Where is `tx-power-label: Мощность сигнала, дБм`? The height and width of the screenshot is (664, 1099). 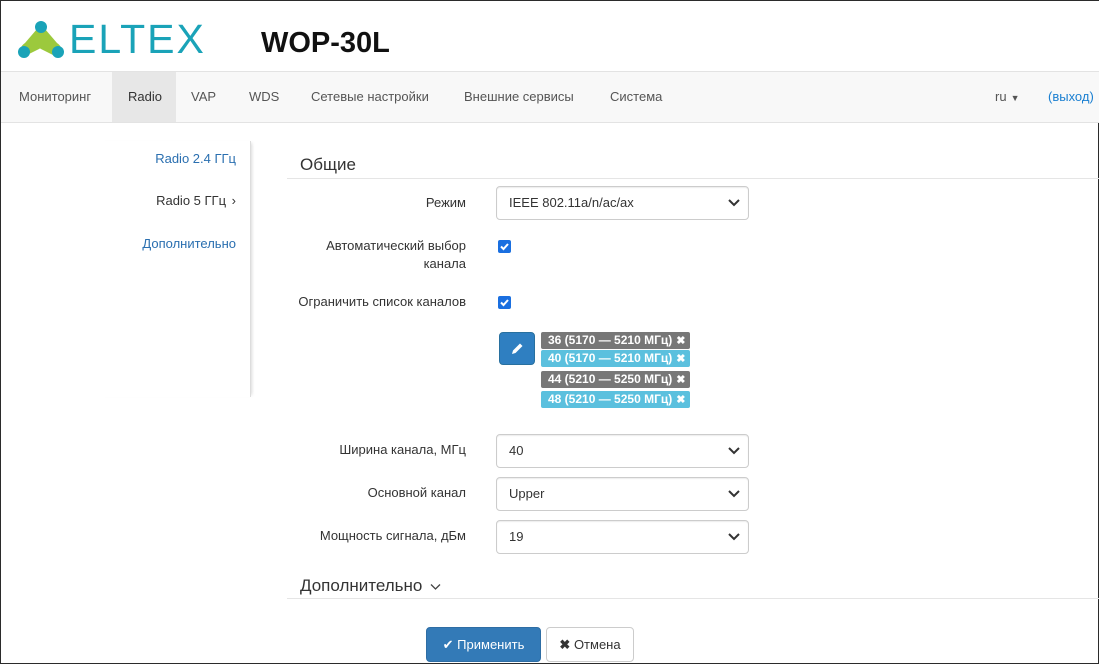 tx-power-label: Мощность сигнала, дБм is located at coordinates (392, 535).